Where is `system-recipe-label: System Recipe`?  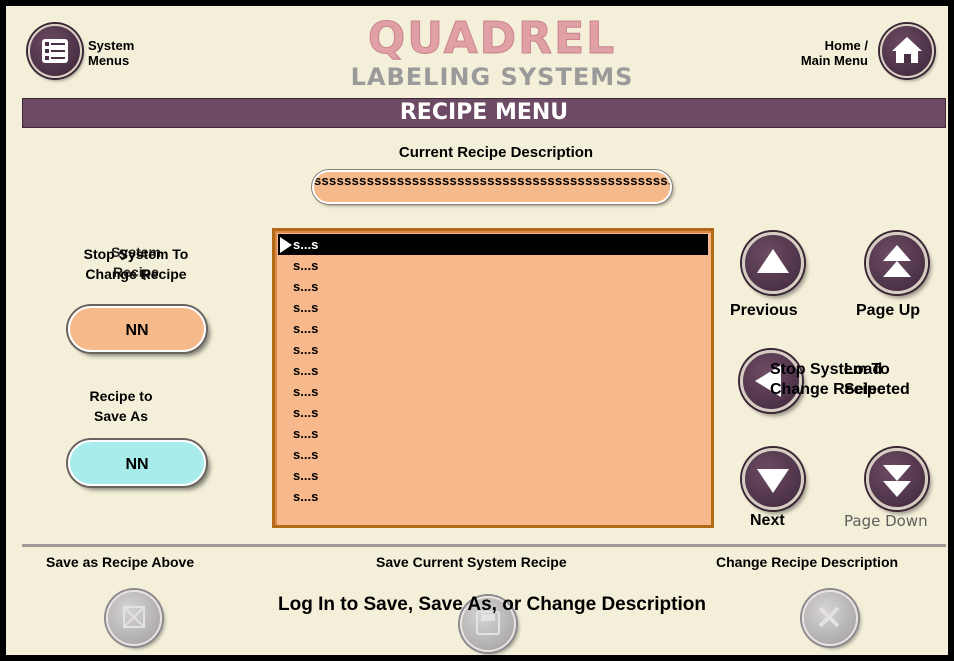 system-recipe-label: System Recipe is located at coordinates (136, 262).